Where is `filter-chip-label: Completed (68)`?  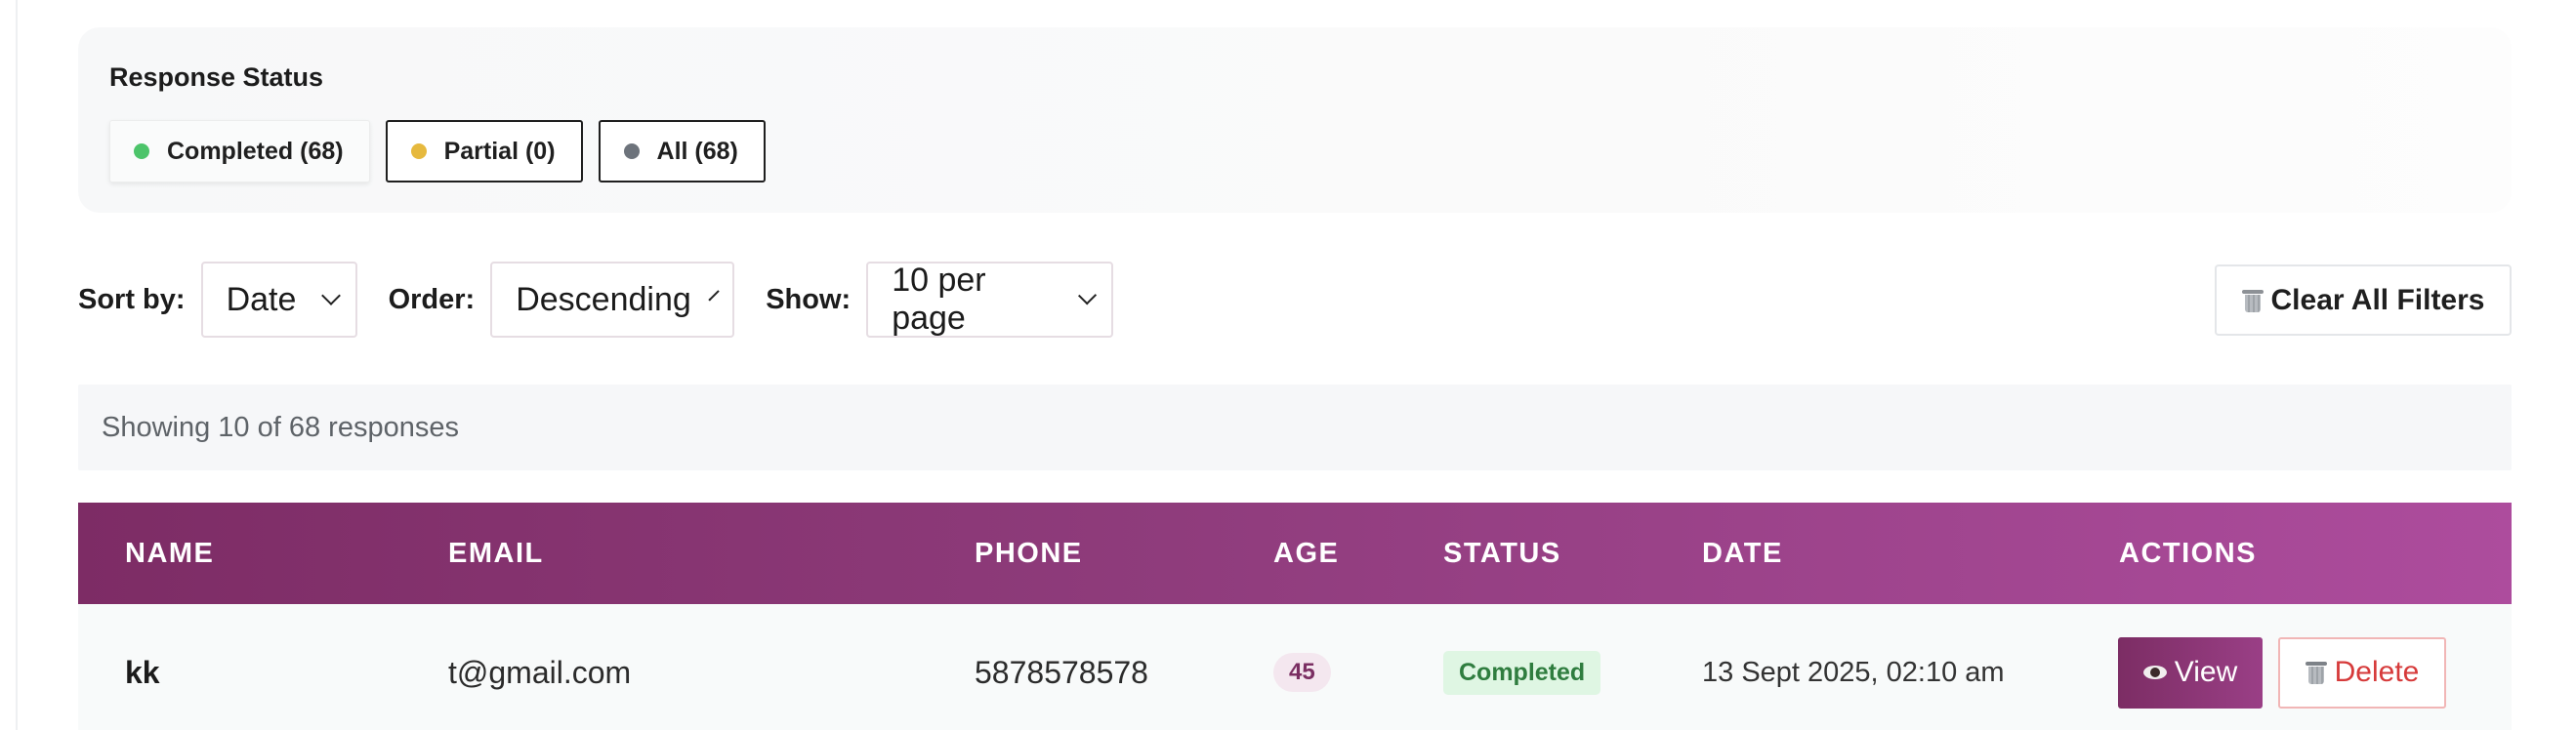
filter-chip-label: Completed (68) is located at coordinates (255, 151).